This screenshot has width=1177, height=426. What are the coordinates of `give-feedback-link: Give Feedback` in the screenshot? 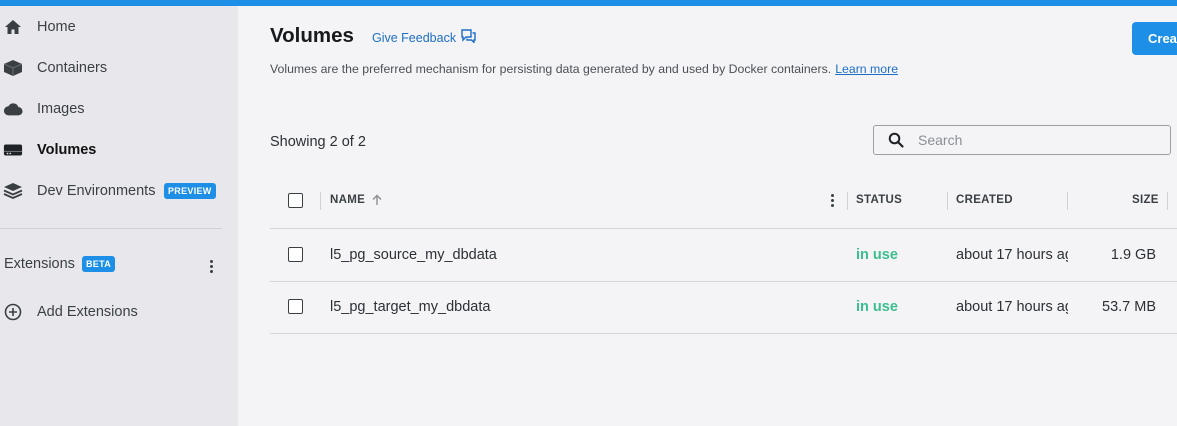 It's located at (424, 37).